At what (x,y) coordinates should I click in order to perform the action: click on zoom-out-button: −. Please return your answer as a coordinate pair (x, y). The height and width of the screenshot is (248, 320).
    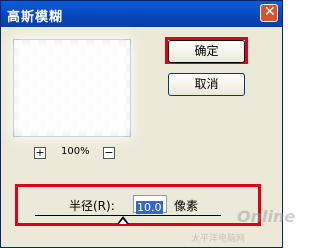
    Looking at the image, I should click on (109, 153).